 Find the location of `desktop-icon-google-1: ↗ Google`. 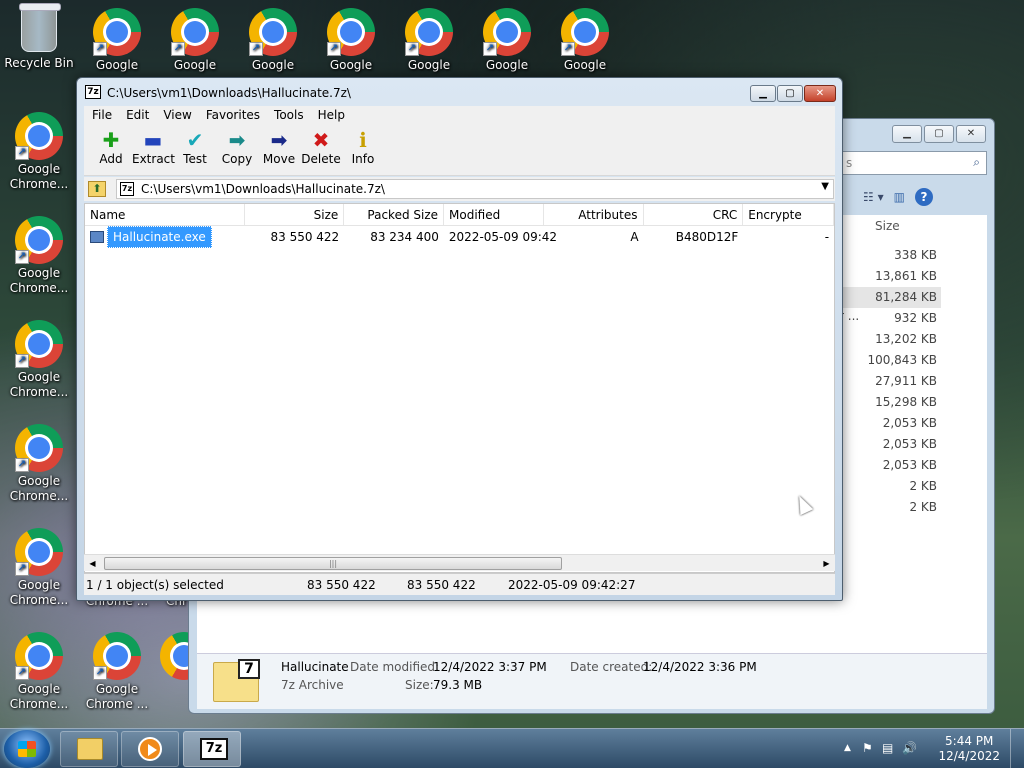

desktop-icon-google-1: ↗ Google is located at coordinates (117, 40).